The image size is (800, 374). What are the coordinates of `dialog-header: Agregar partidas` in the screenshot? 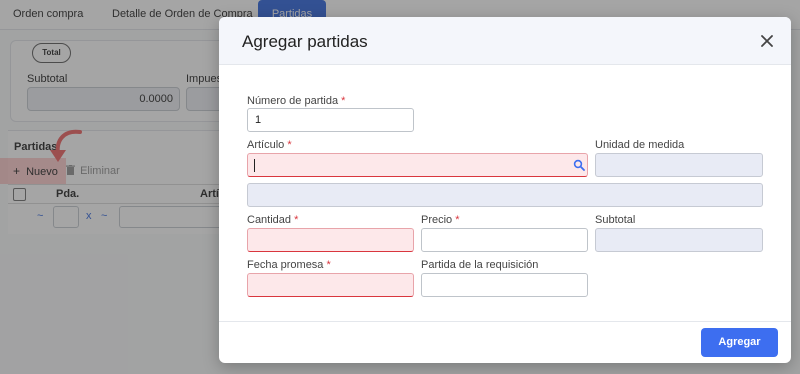 It's located at (505, 41).